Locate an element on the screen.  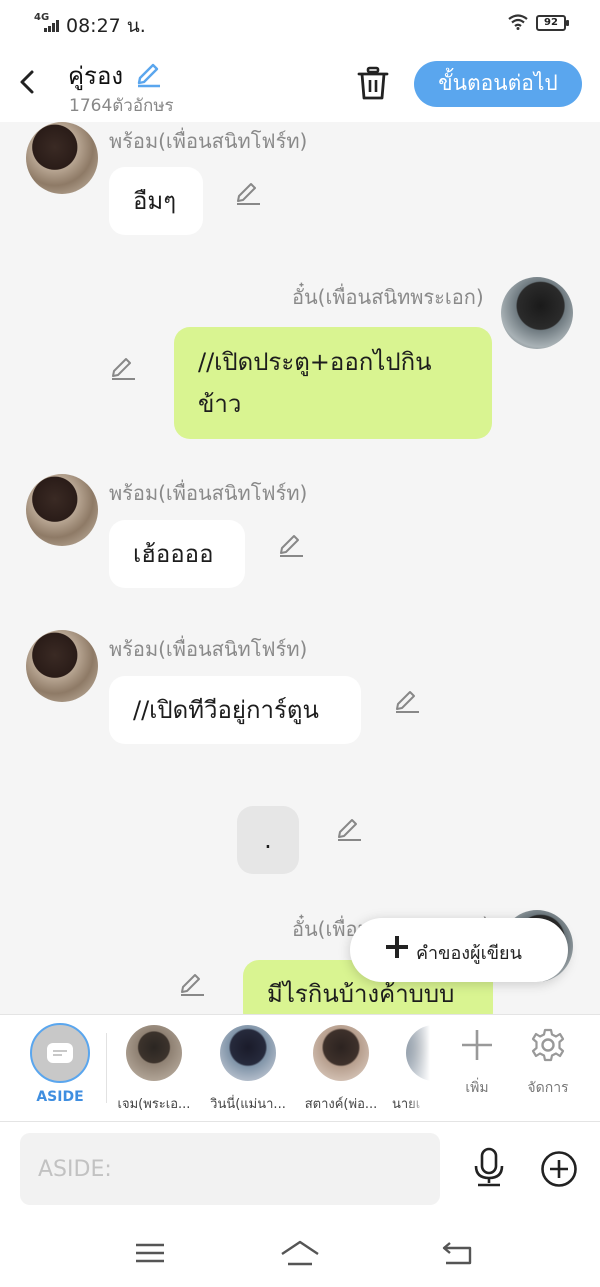
message-bubble: //เปิดทีวีอยู่การ์ตูน is located at coordinates (235, 710).